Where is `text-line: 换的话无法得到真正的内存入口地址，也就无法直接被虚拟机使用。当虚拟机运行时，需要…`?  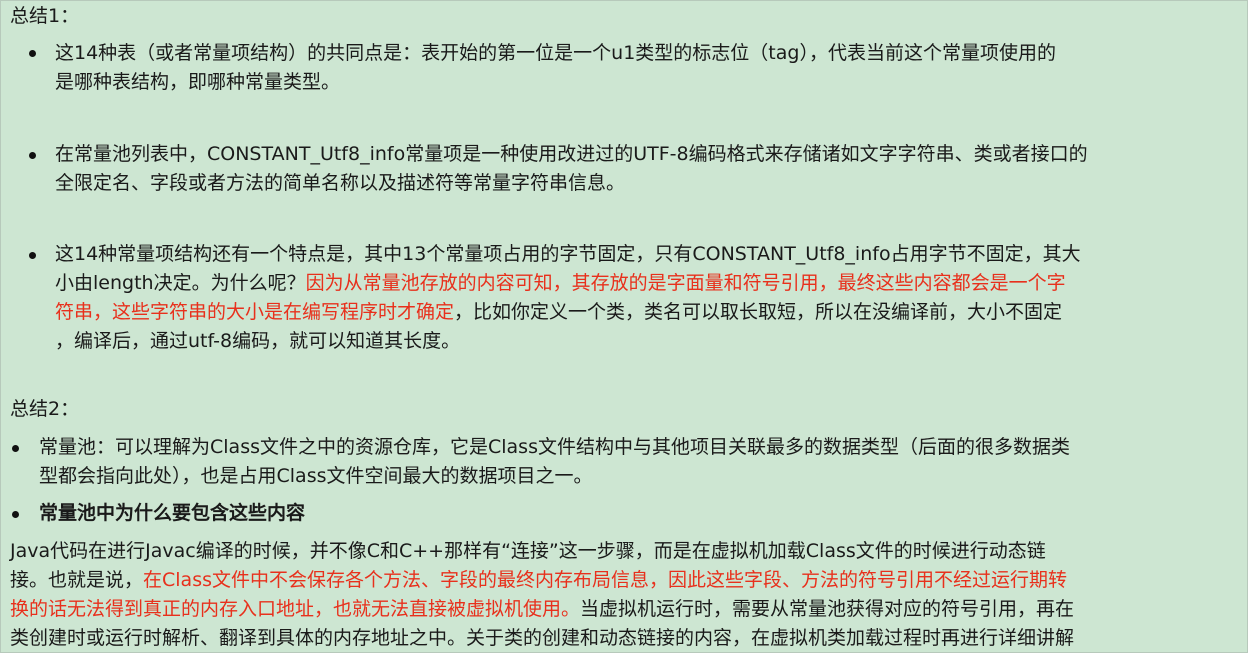
text-line: 换的话无法得到真正的内存入口地址，也就无法直接被虚拟机使用。当虚拟机运行时，需要… is located at coordinates (625, 609).